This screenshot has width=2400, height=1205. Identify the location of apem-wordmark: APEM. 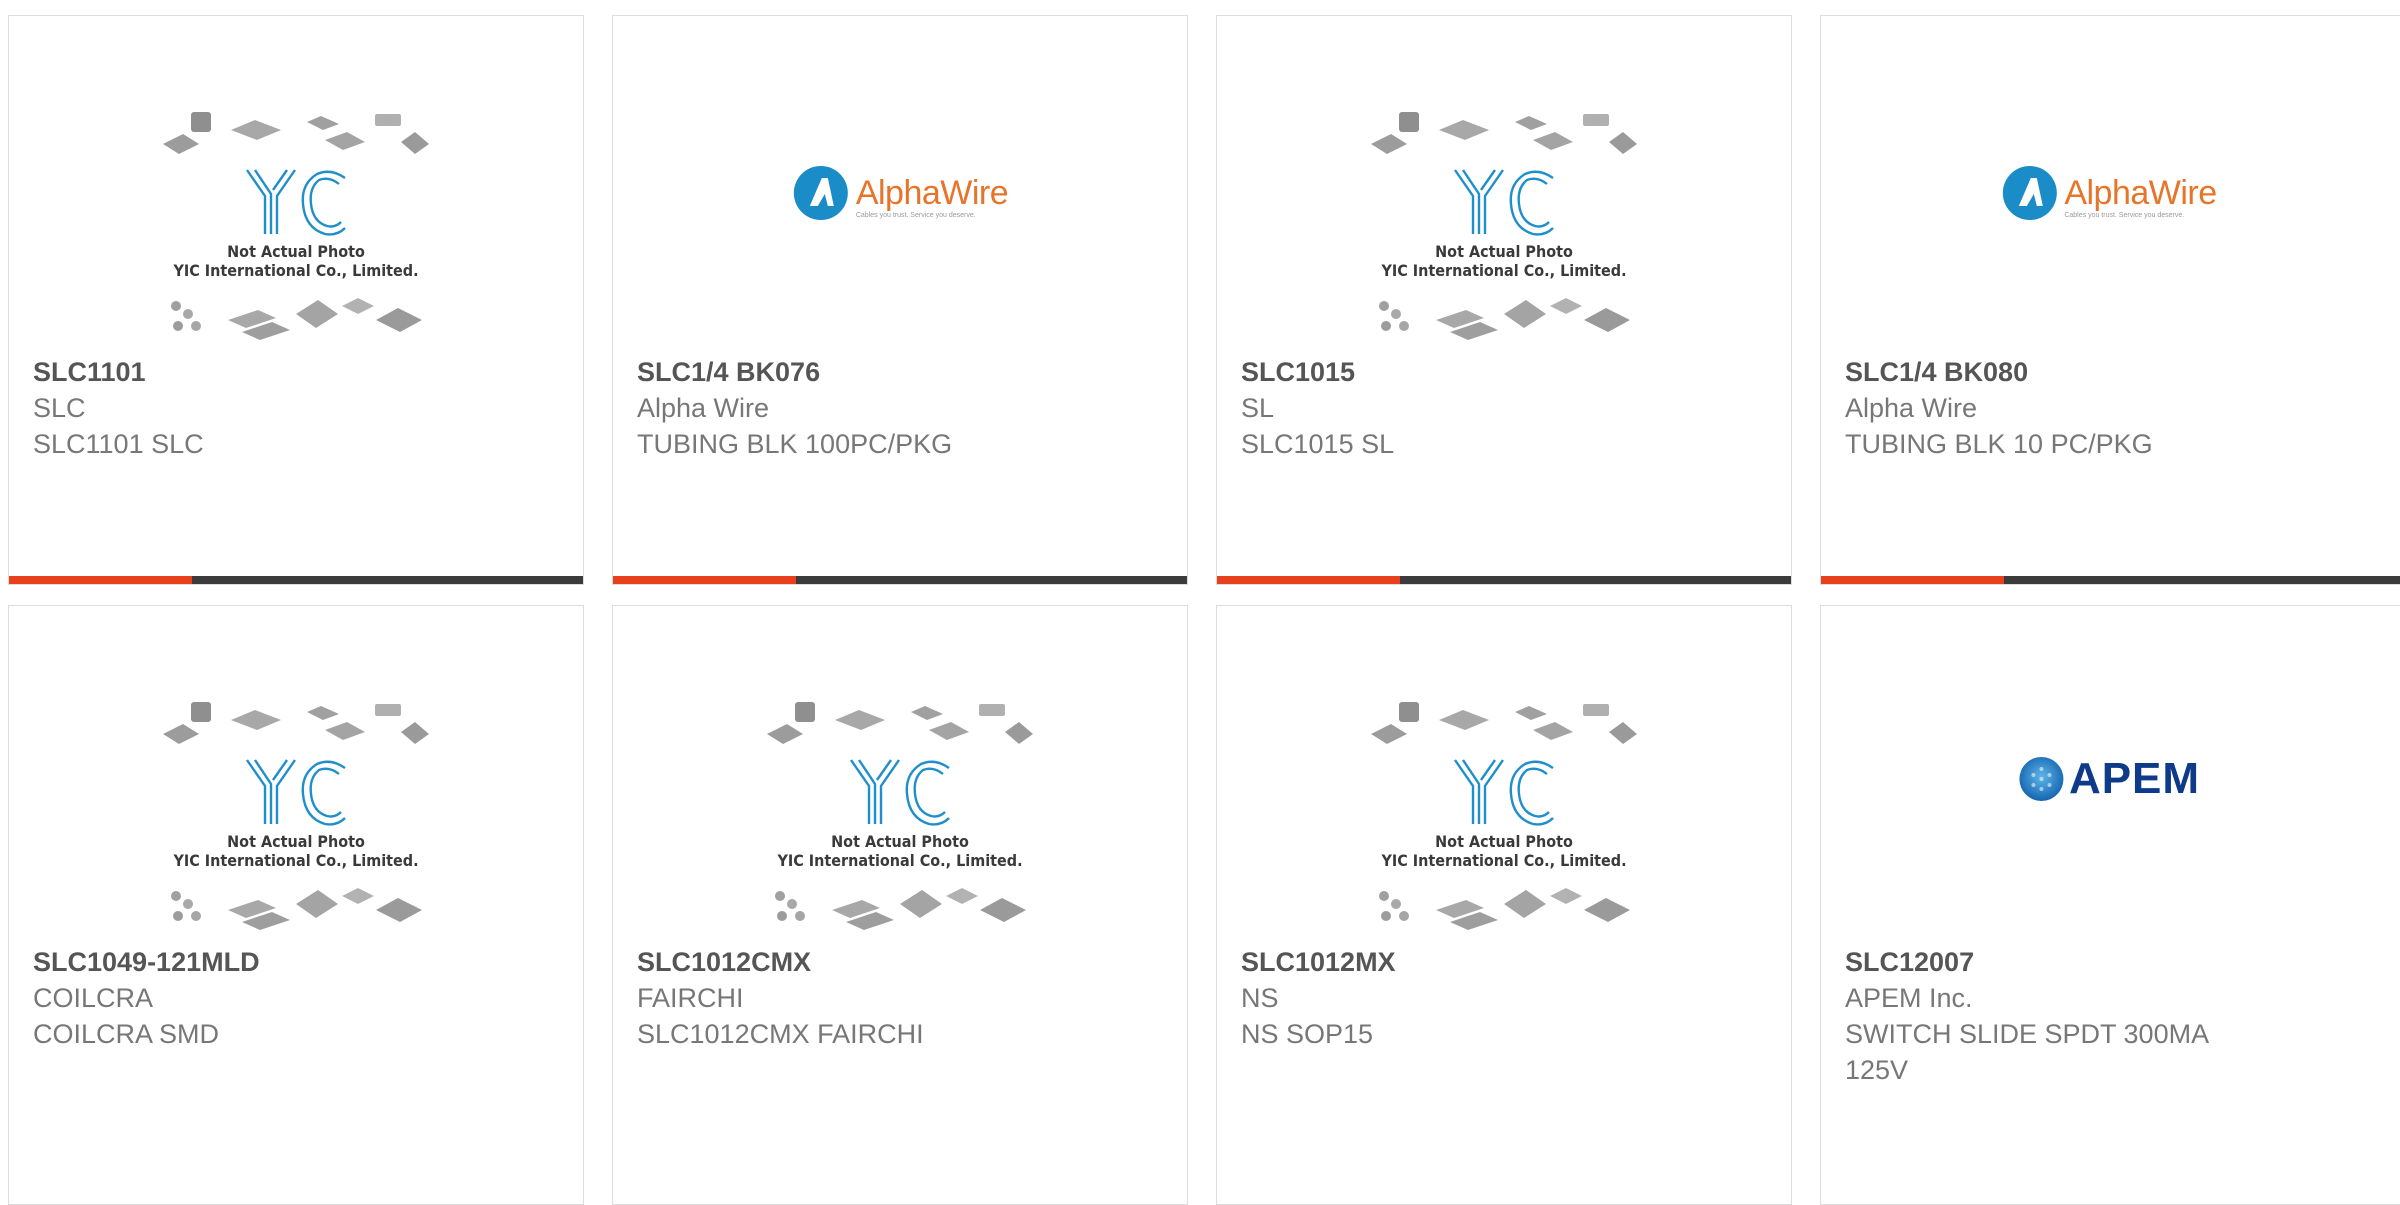
(2134, 778).